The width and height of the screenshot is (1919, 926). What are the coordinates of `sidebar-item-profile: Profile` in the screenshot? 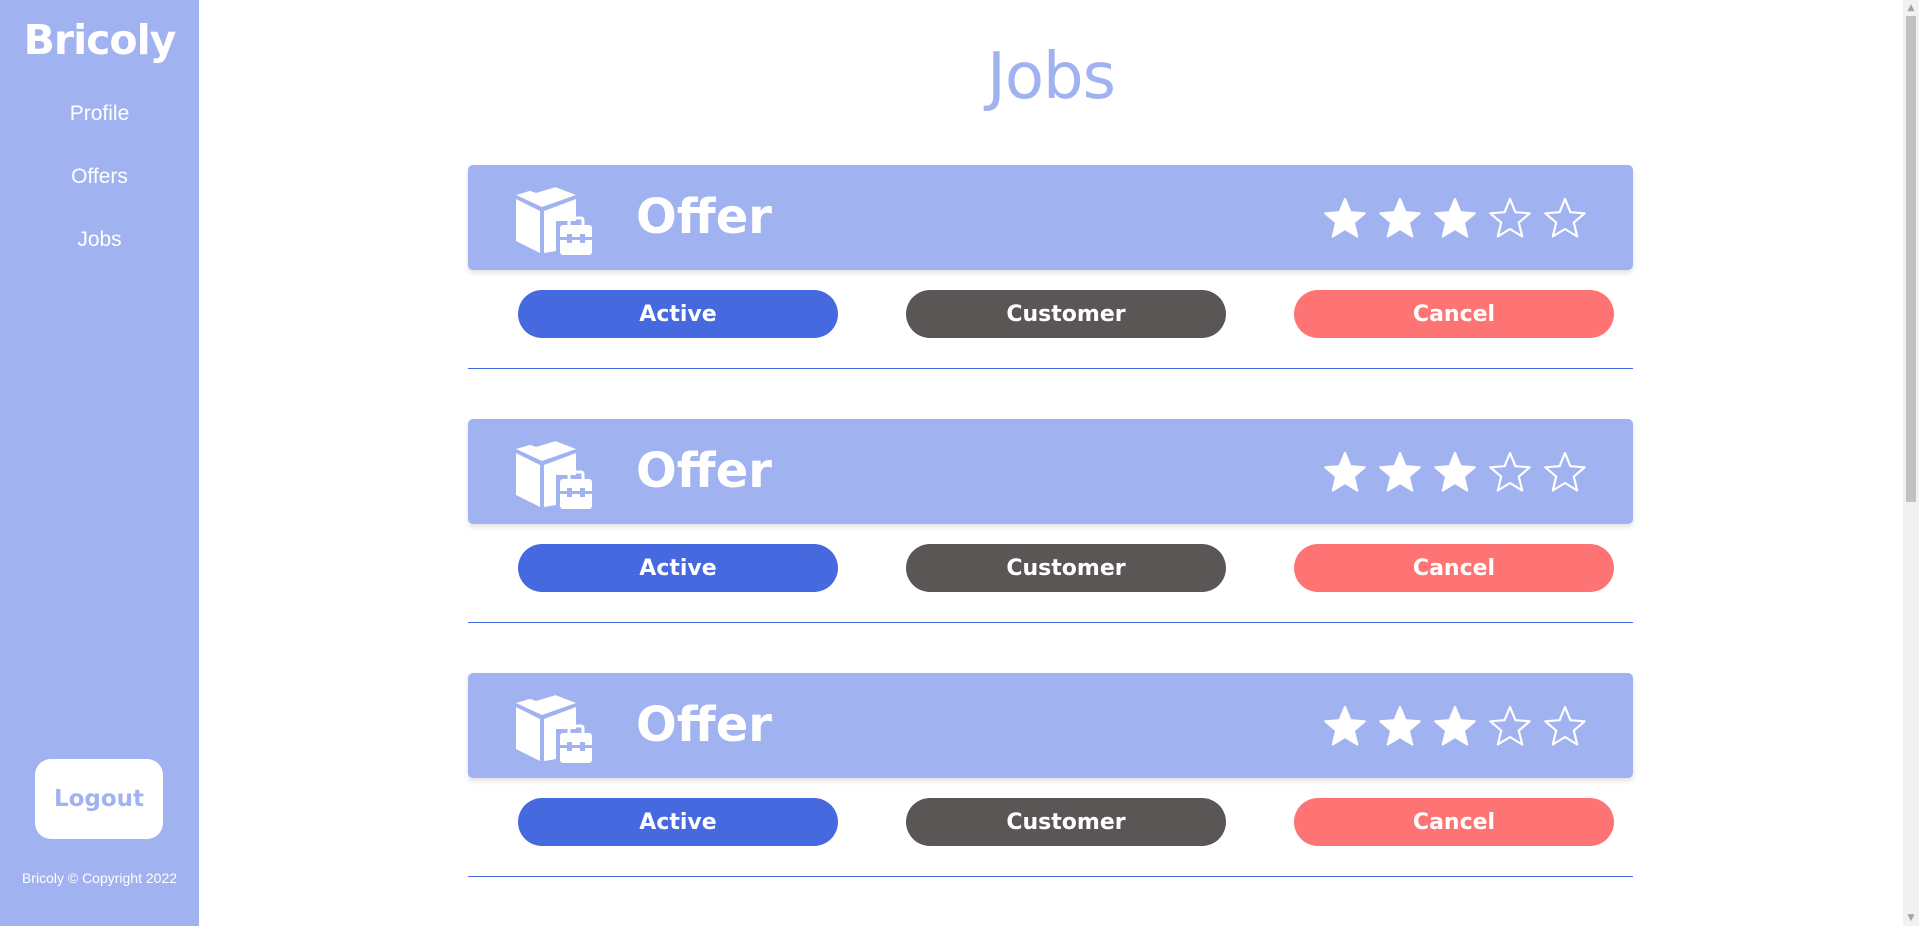 It's located at (100, 113).